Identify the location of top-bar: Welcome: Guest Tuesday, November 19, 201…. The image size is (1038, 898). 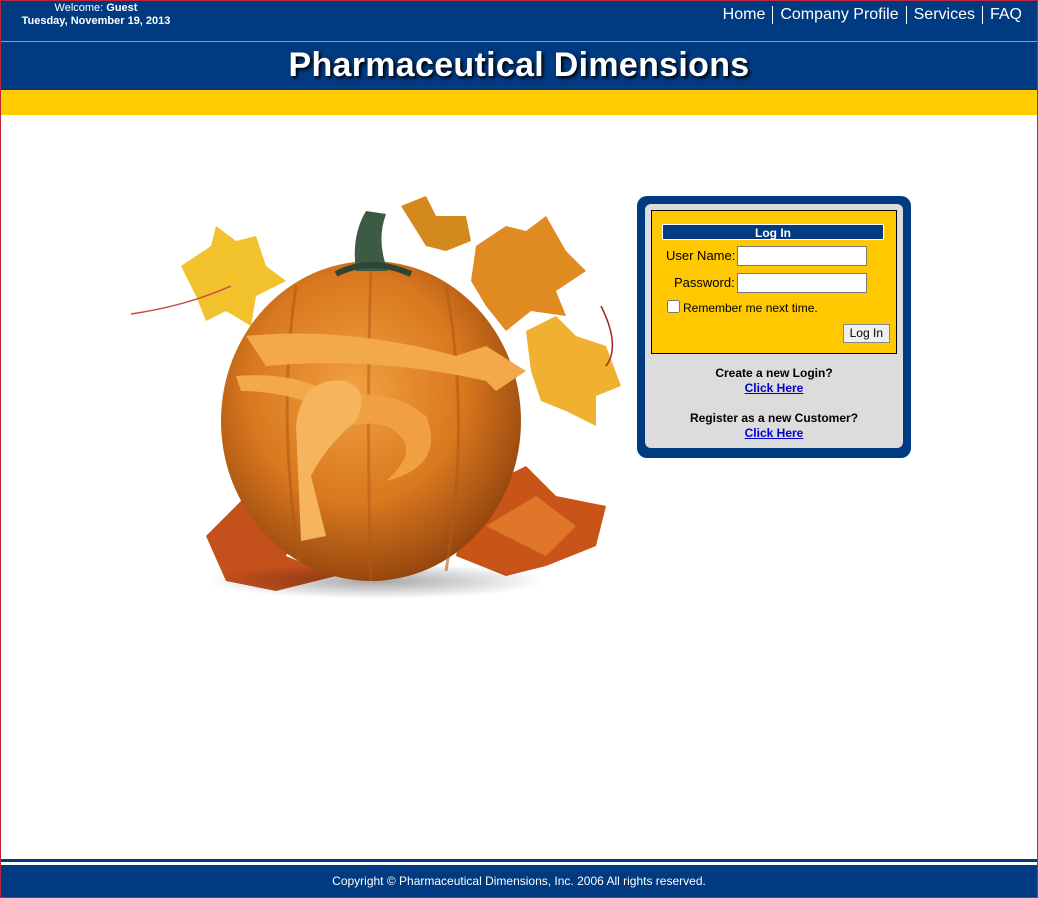
(519, 21).